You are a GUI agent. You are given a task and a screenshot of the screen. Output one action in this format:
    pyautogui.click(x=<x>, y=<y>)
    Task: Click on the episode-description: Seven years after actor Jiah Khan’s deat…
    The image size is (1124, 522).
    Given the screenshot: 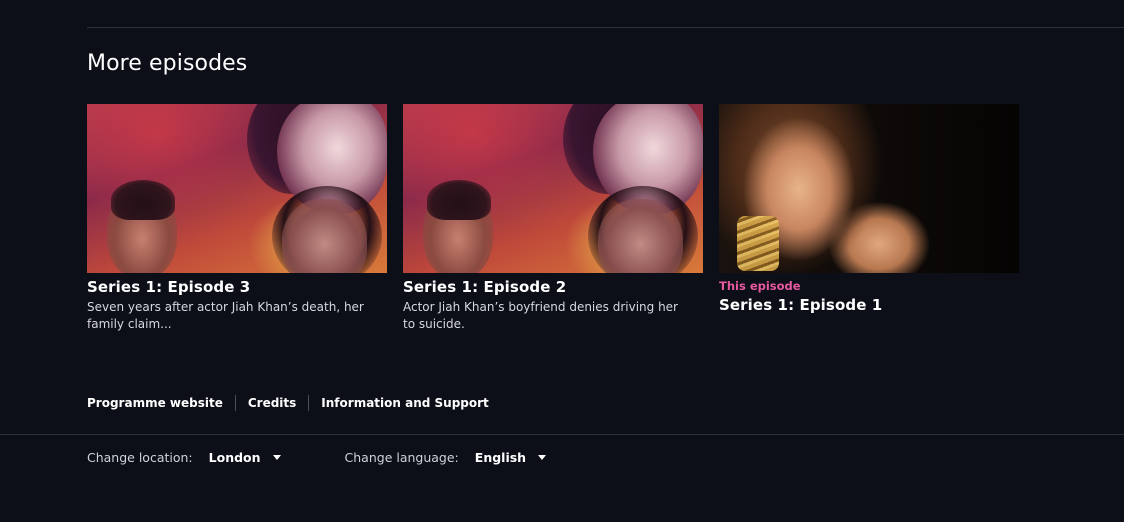 What is the action you would take?
    pyautogui.click(x=225, y=315)
    